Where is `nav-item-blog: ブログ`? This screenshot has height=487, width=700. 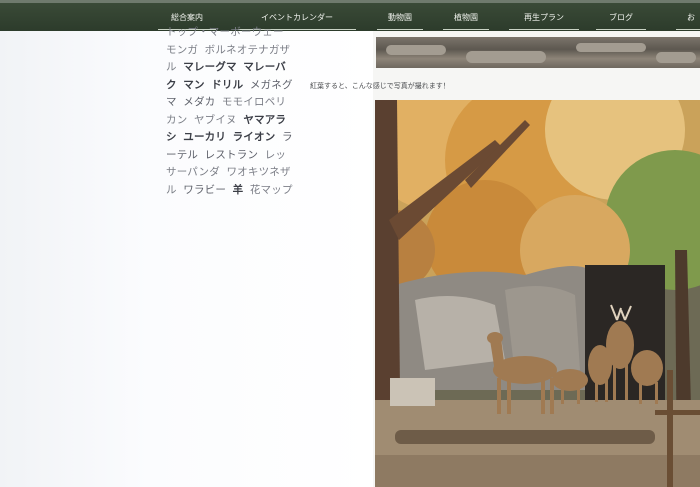
nav-item-blog: ブログ is located at coordinates (621, 19).